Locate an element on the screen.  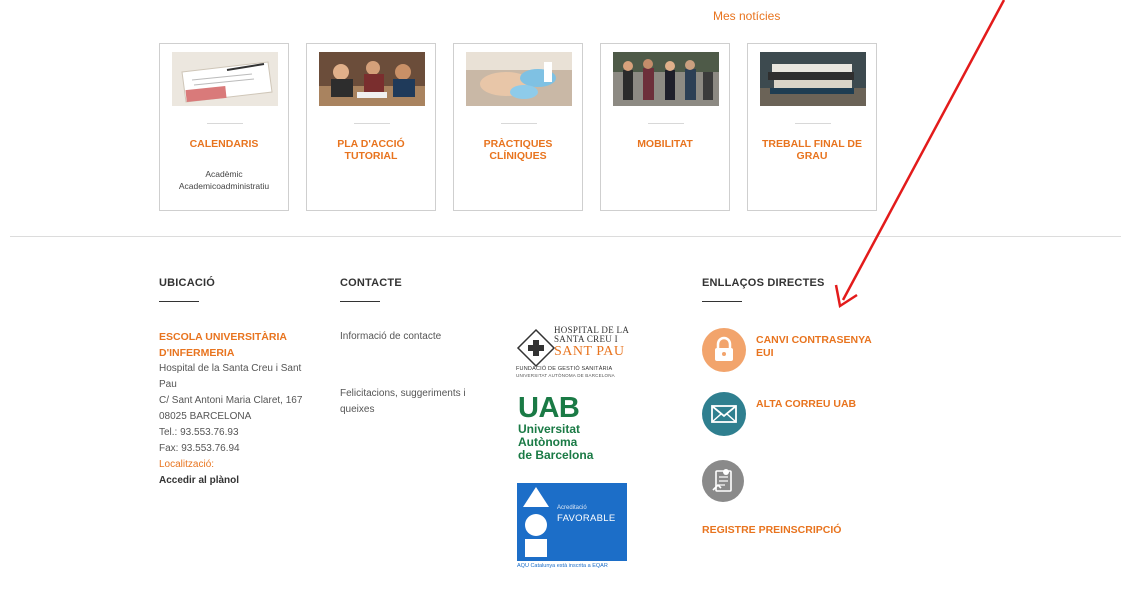
aqu-emblem is located at coordinates (536, 522).